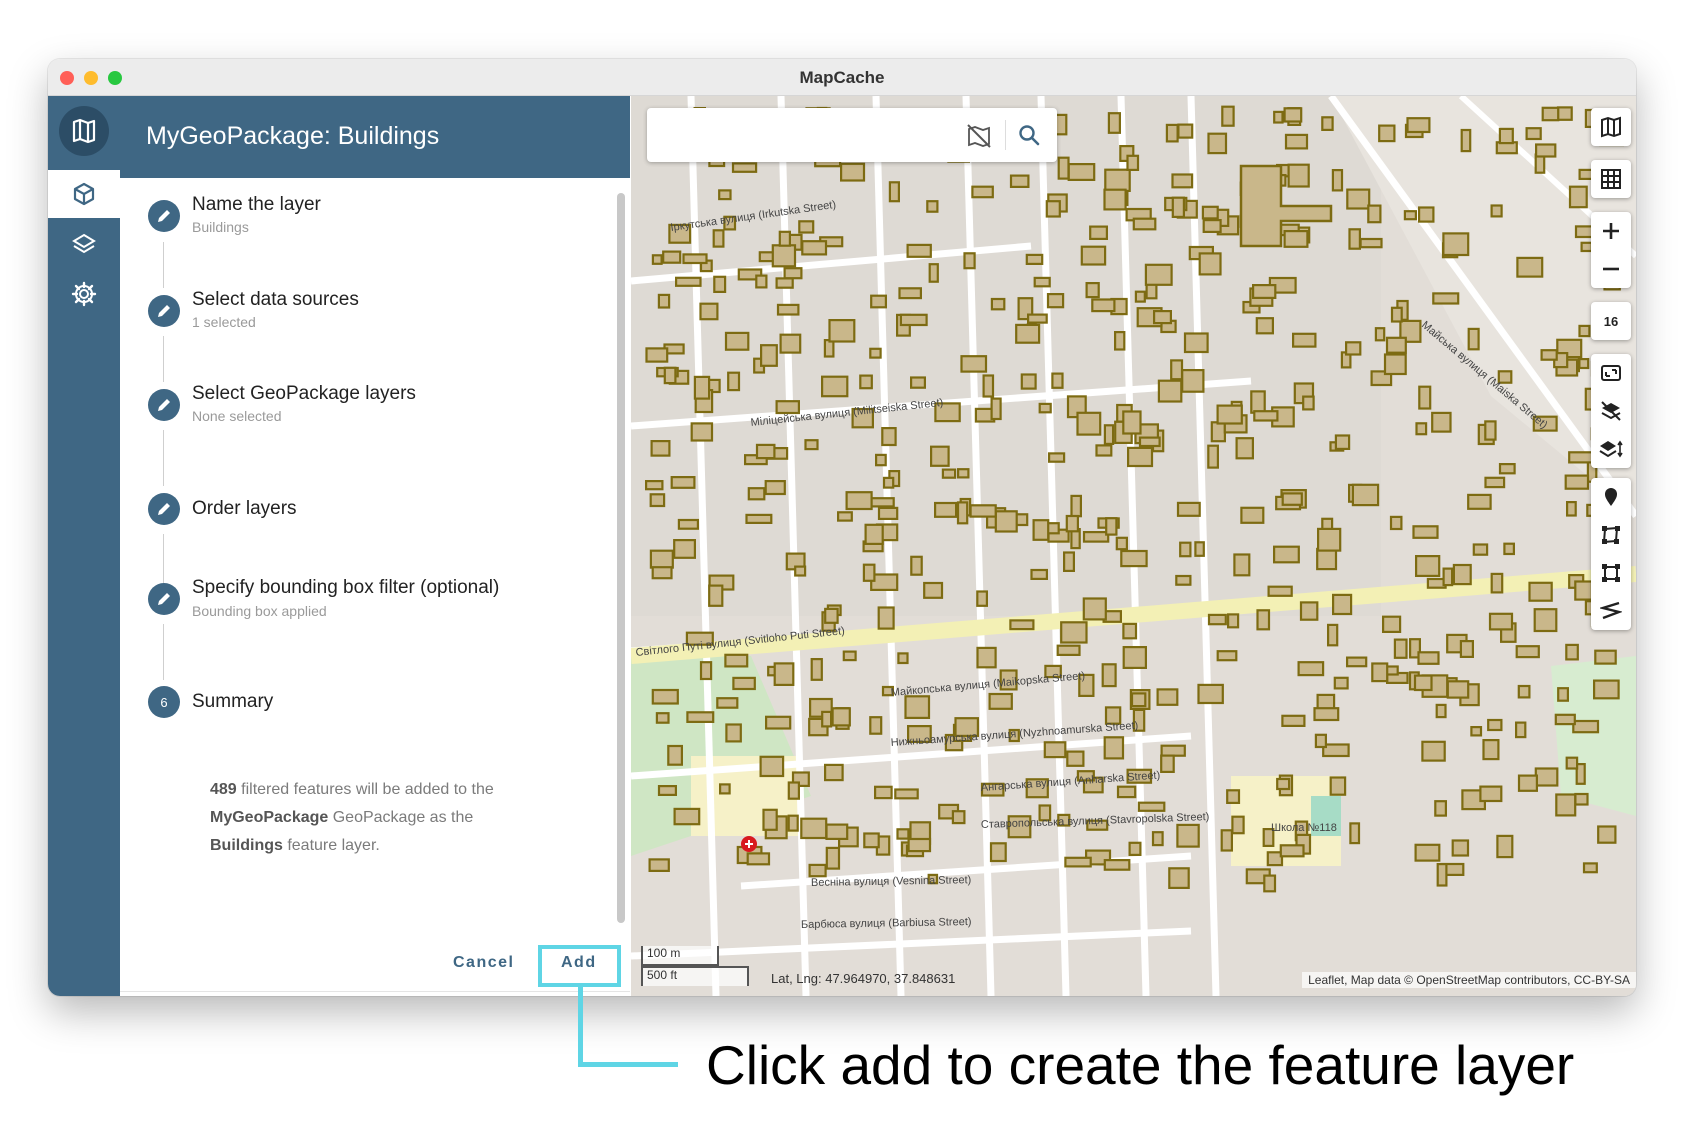 This screenshot has width=1696, height=1138. Describe the element at coordinates (1611, 250) in the screenshot. I see `zoom-control` at that location.